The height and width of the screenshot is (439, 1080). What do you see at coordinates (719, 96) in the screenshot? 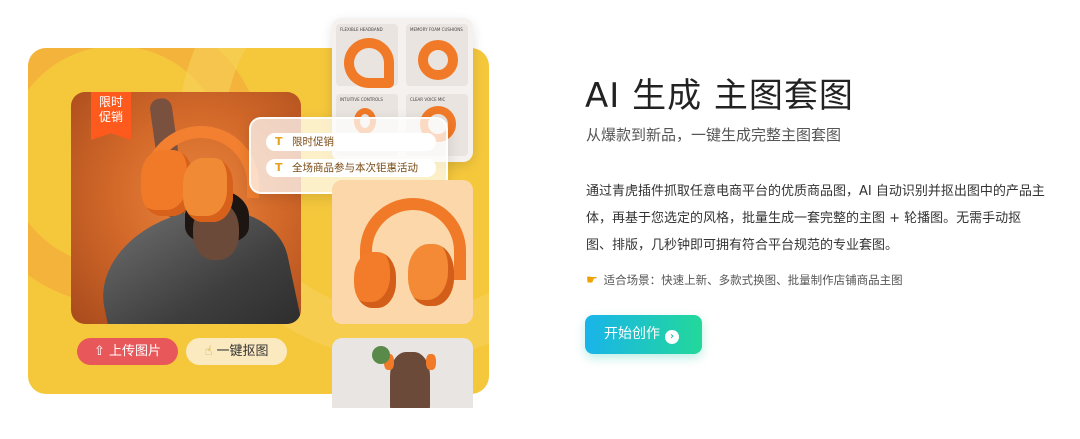
I see `page-title: AI 生成 主图套图` at bounding box center [719, 96].